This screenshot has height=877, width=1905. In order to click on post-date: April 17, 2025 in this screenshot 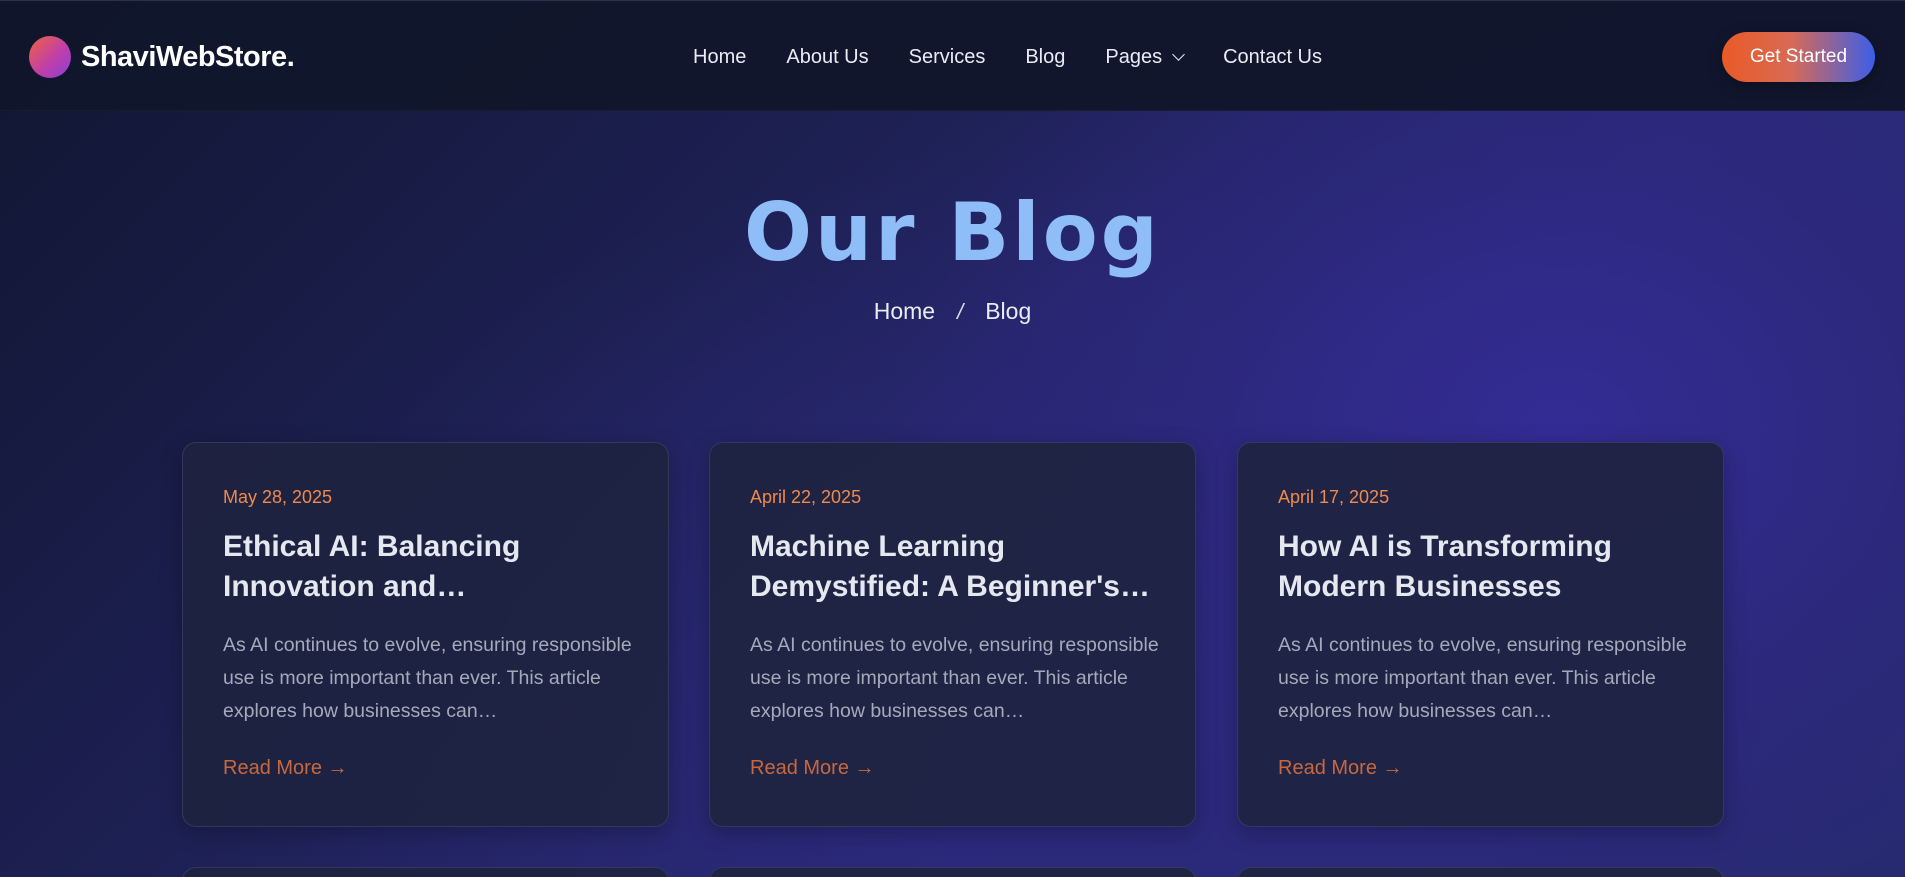, I will do `click(1334, 497)`.